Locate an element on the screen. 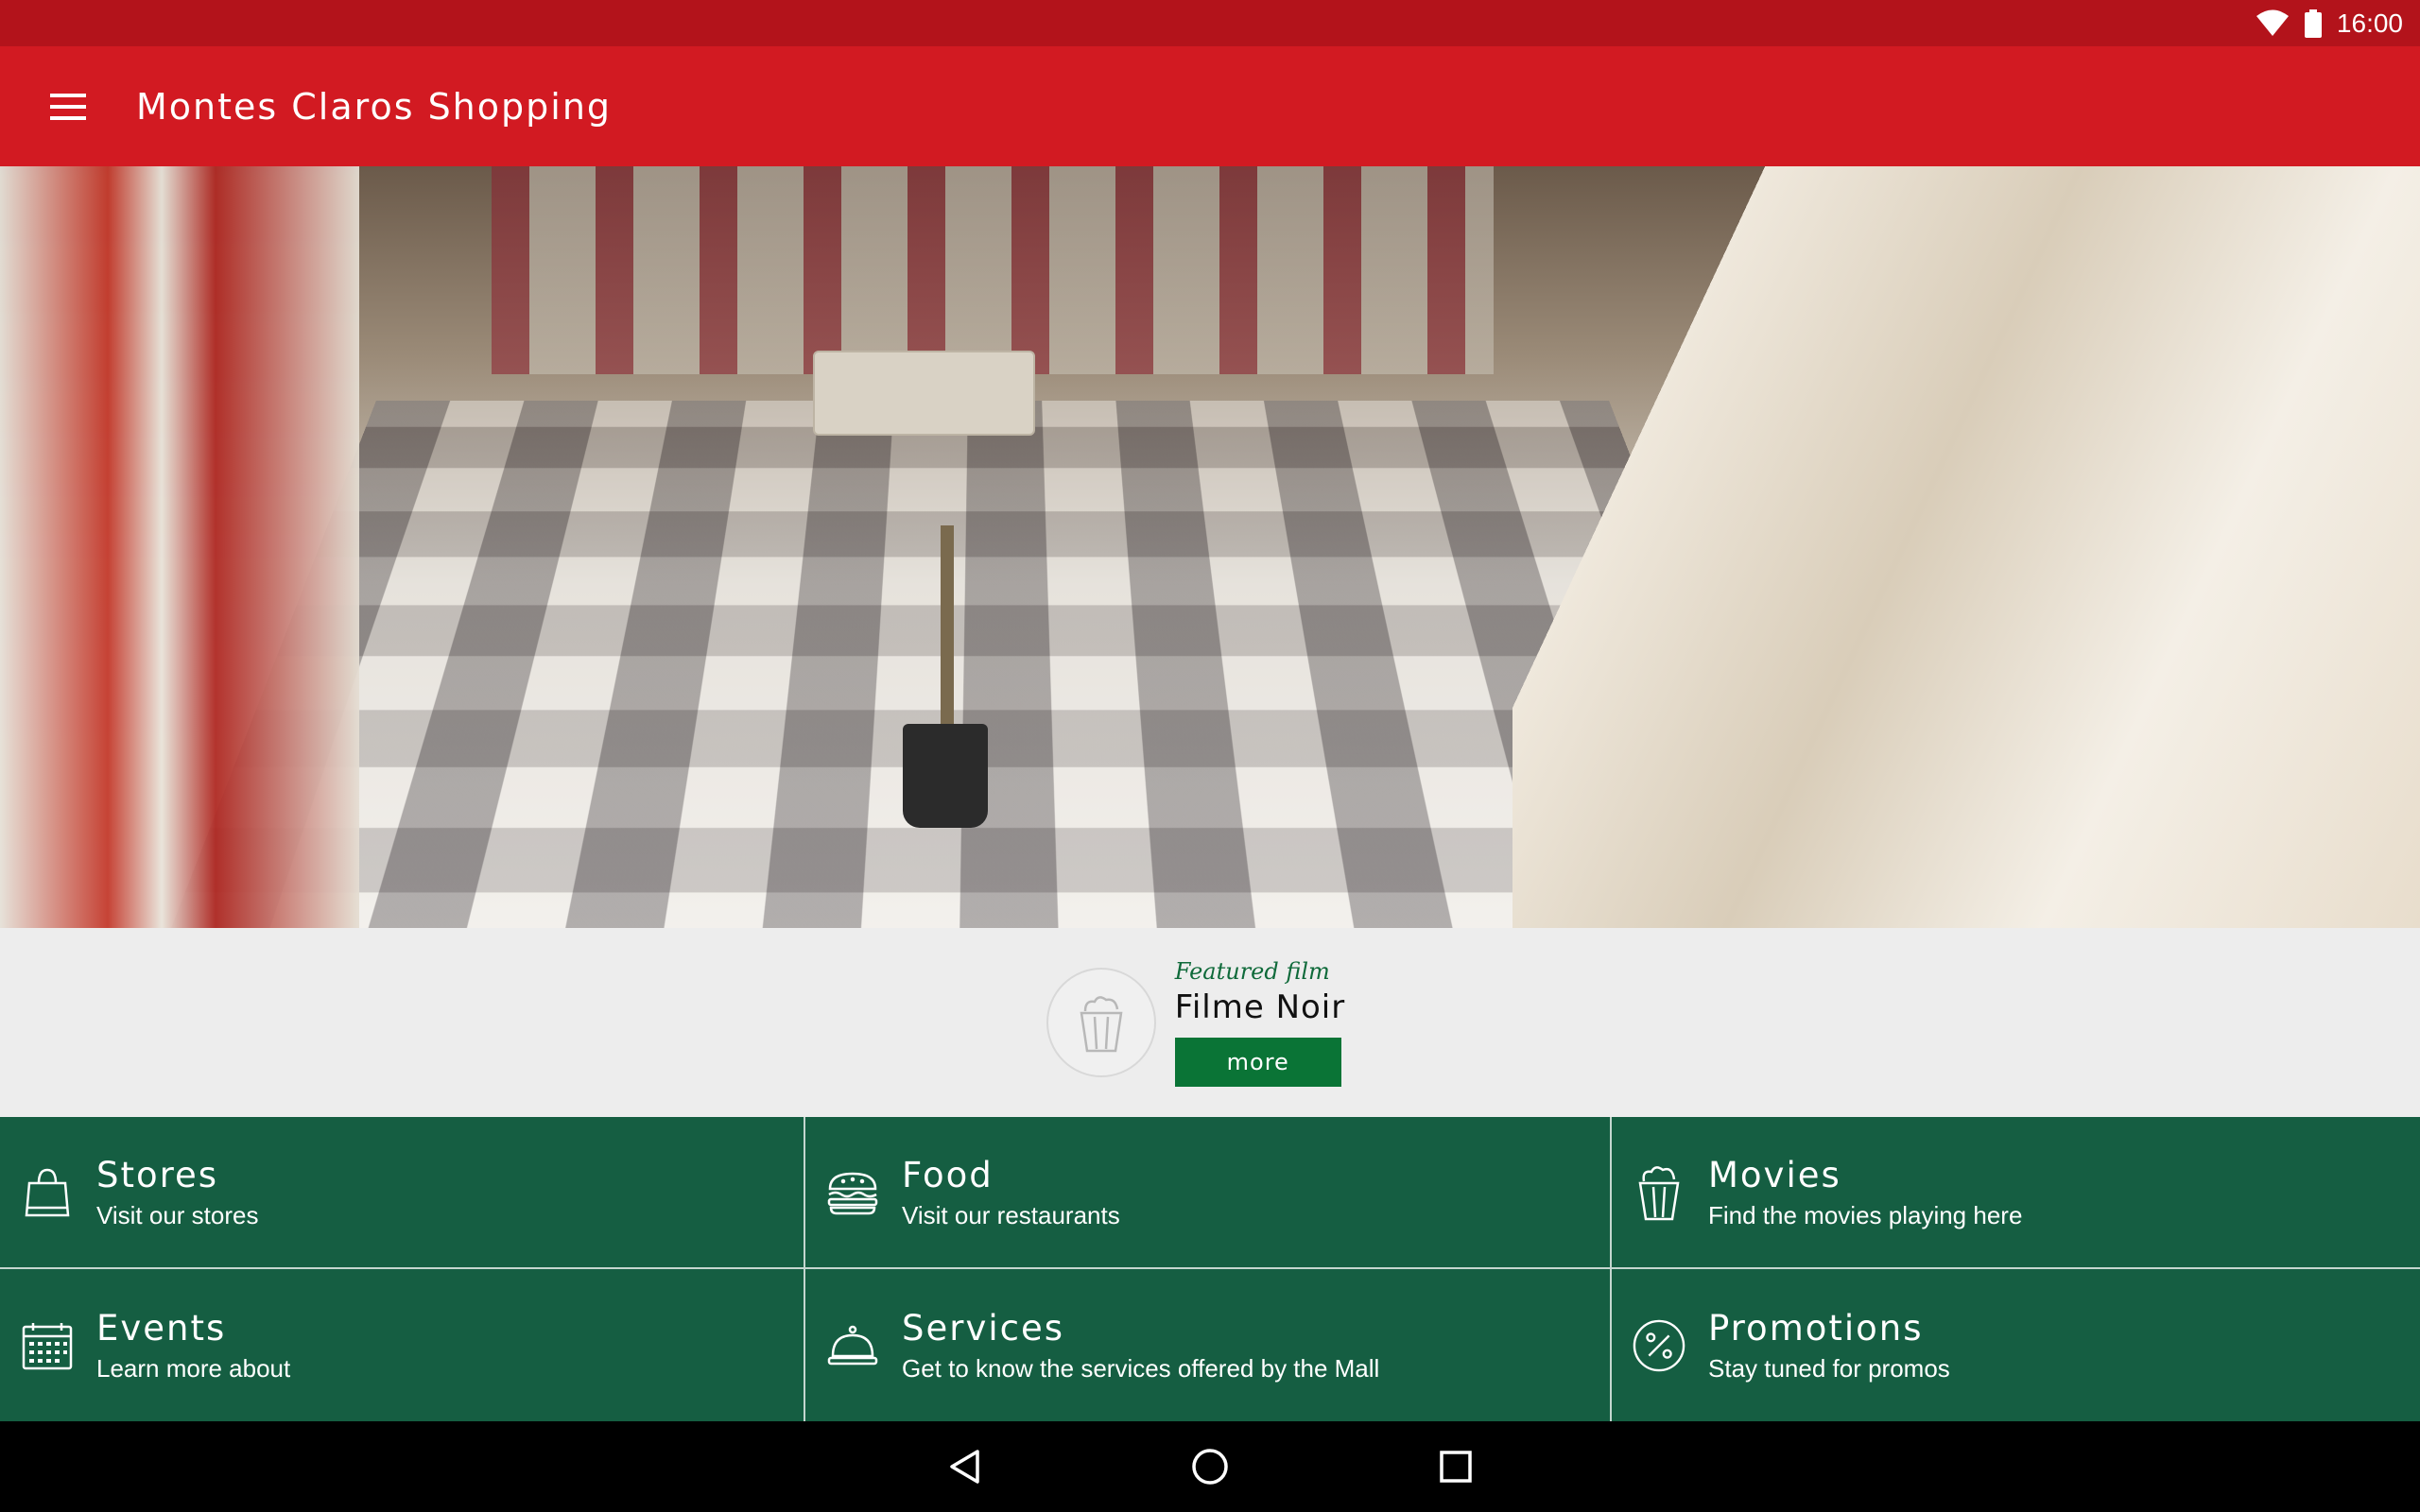  menu-item-title: Stores is located at coordinates (157, 1174).